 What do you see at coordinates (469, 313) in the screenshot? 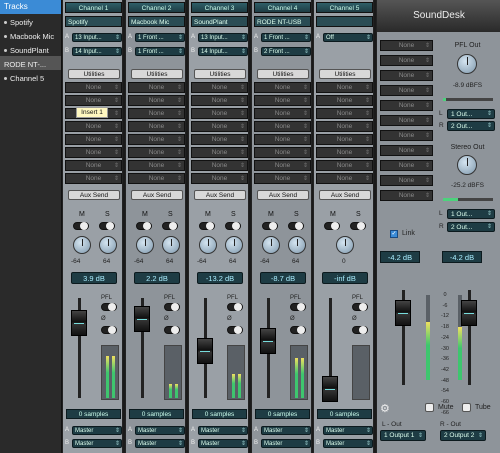
I see `master-fader-right` at bounding box center [469, 313].